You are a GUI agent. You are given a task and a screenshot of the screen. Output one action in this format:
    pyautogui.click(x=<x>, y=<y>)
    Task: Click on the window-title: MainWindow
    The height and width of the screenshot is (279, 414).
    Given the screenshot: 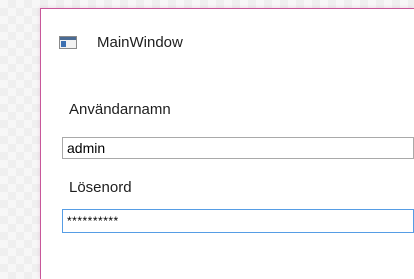 What is the action you would take?
    pyautogui.click(x=140, y=42)
    